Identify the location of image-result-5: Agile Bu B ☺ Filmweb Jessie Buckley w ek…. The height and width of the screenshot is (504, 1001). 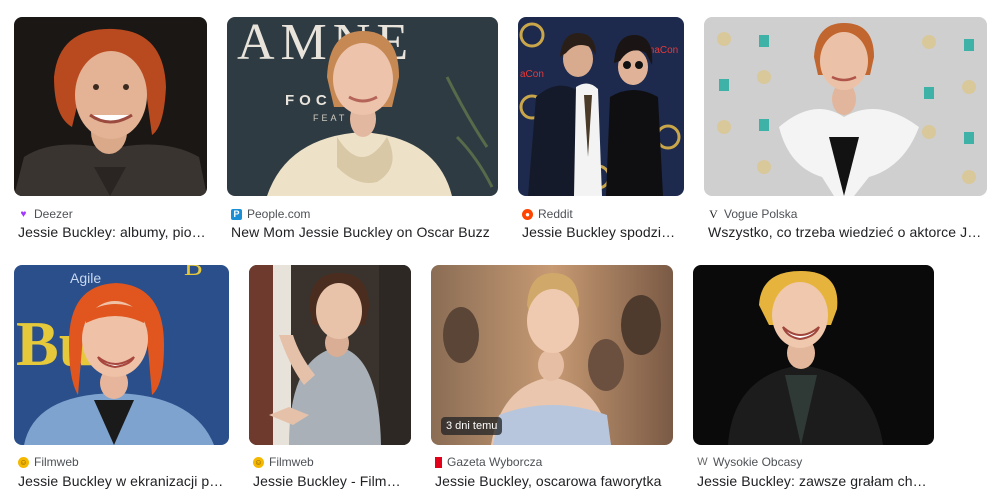
(122, 381).